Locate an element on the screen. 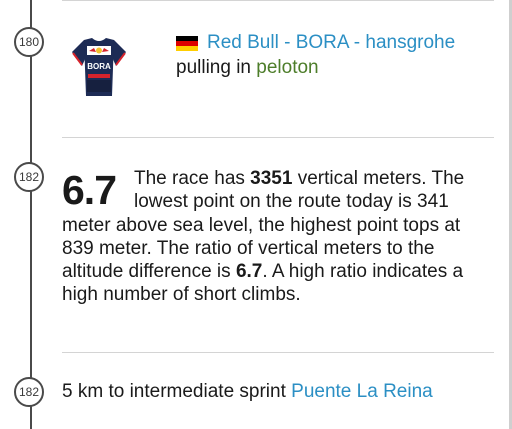 This screenshot has height=429, width=512. ratio-value: 6.7 is located at coordinates (249, 272).